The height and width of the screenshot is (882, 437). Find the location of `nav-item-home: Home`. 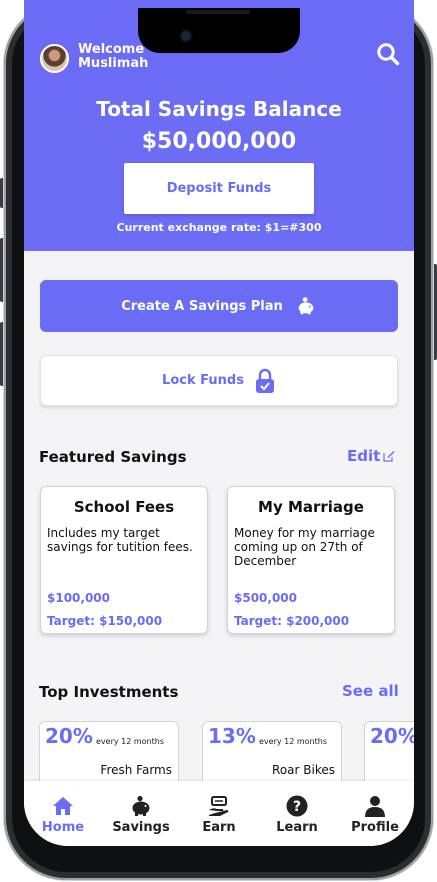

nav-item-home: Home is located at coordinates (63, 813).